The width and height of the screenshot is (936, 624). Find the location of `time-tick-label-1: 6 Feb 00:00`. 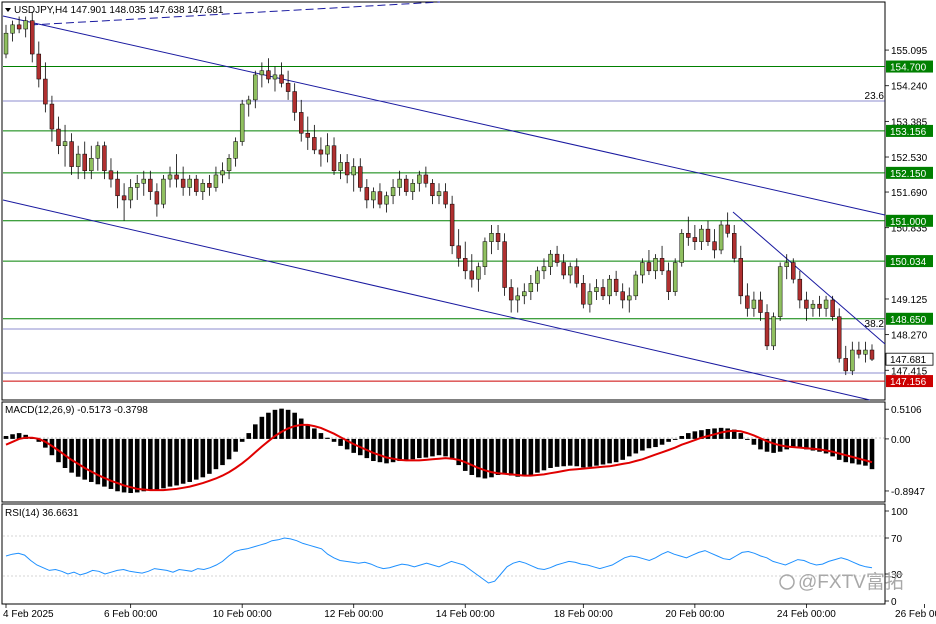

time-tick-label-1: 6 Feb 00:00 is located at coordinates (131, 614).